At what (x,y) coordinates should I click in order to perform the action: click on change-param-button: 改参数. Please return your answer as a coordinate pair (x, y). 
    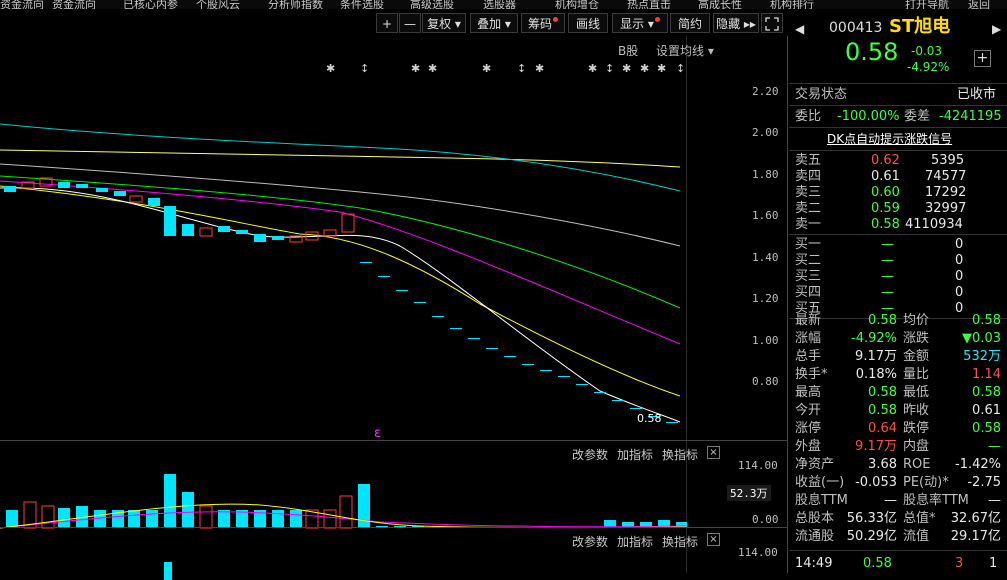
    Looking at the image, I should click on (590, 541).